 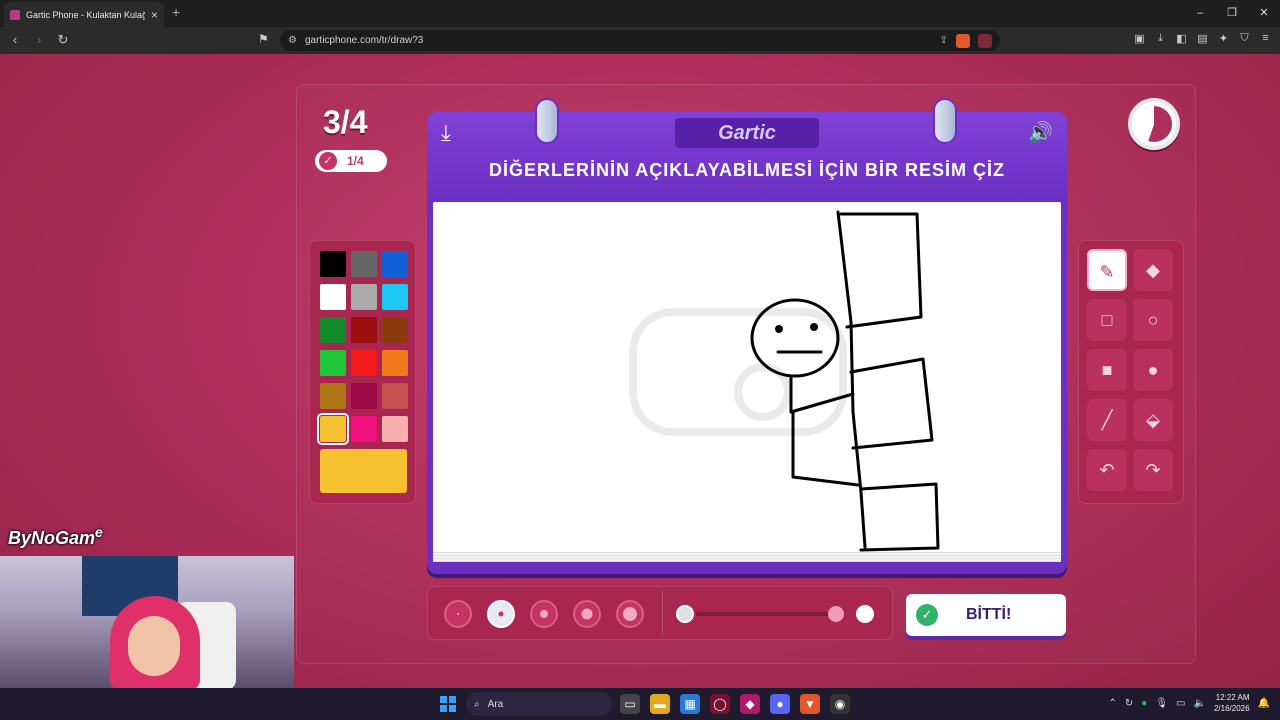 I want to click on square-filled-icon: ■, so click(x=1107, y=370).